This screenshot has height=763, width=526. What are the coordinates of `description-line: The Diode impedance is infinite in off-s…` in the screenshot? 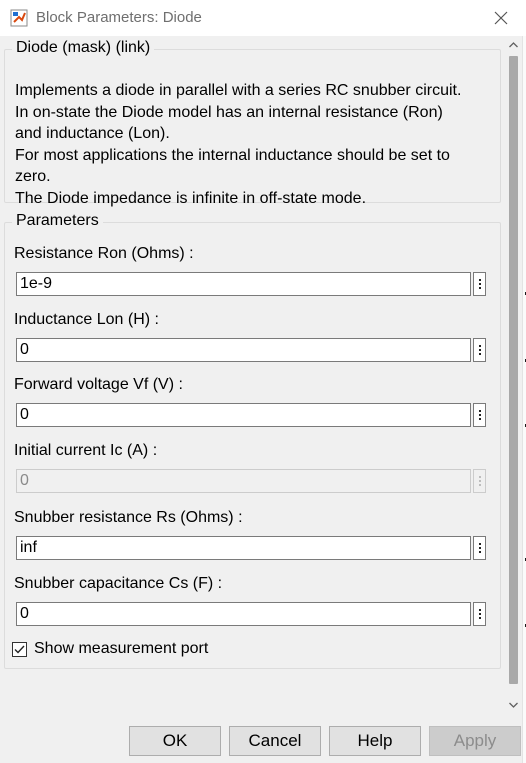 It's located at (191, 198).